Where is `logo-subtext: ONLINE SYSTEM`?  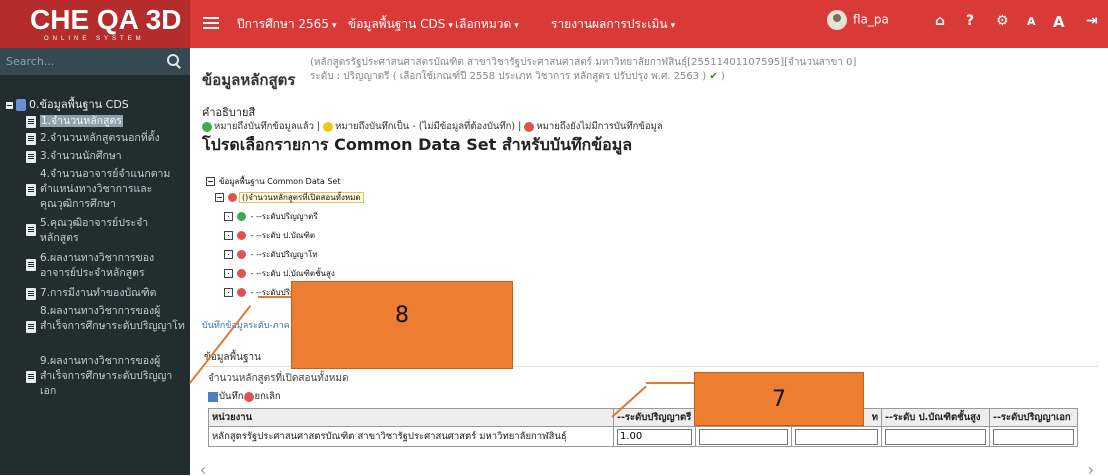
logo-subtext: ONLINE SYSTEM is located at coordinates (94, 39).